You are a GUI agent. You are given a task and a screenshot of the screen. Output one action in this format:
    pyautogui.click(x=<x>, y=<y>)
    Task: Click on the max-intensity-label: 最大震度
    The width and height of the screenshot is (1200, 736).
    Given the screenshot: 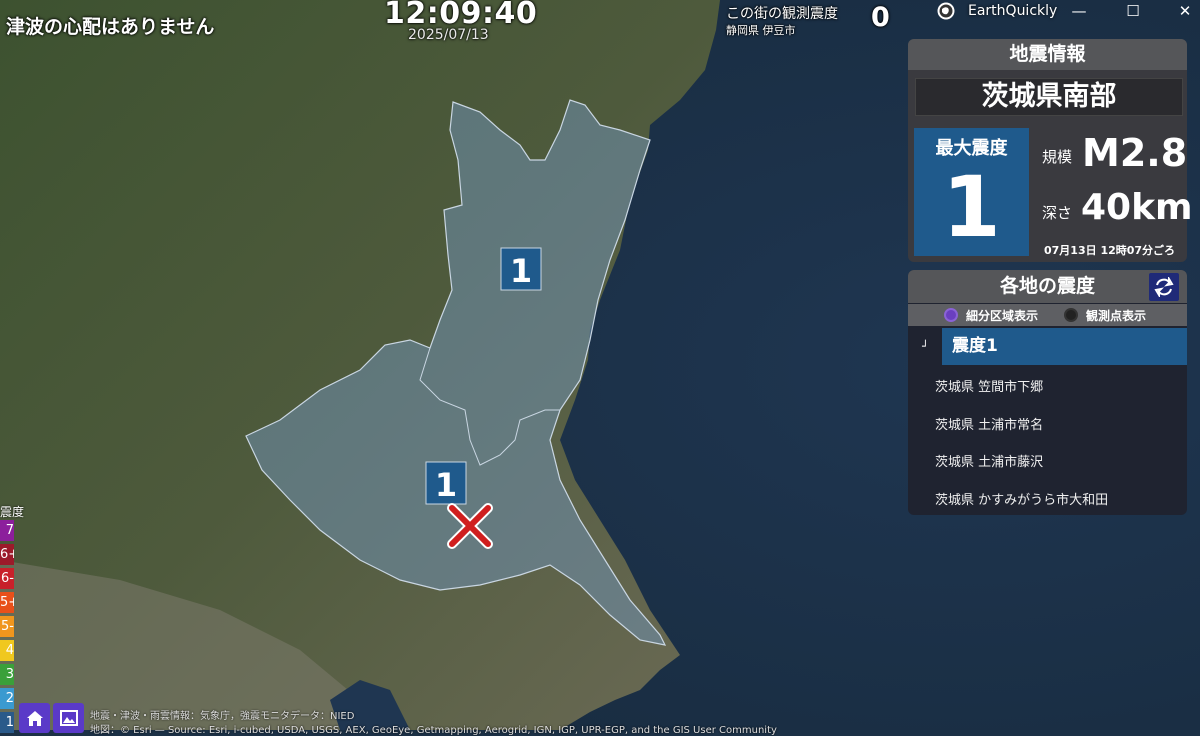 What is the action you would take?
    pyautogui.click(x=971, y=148)
    